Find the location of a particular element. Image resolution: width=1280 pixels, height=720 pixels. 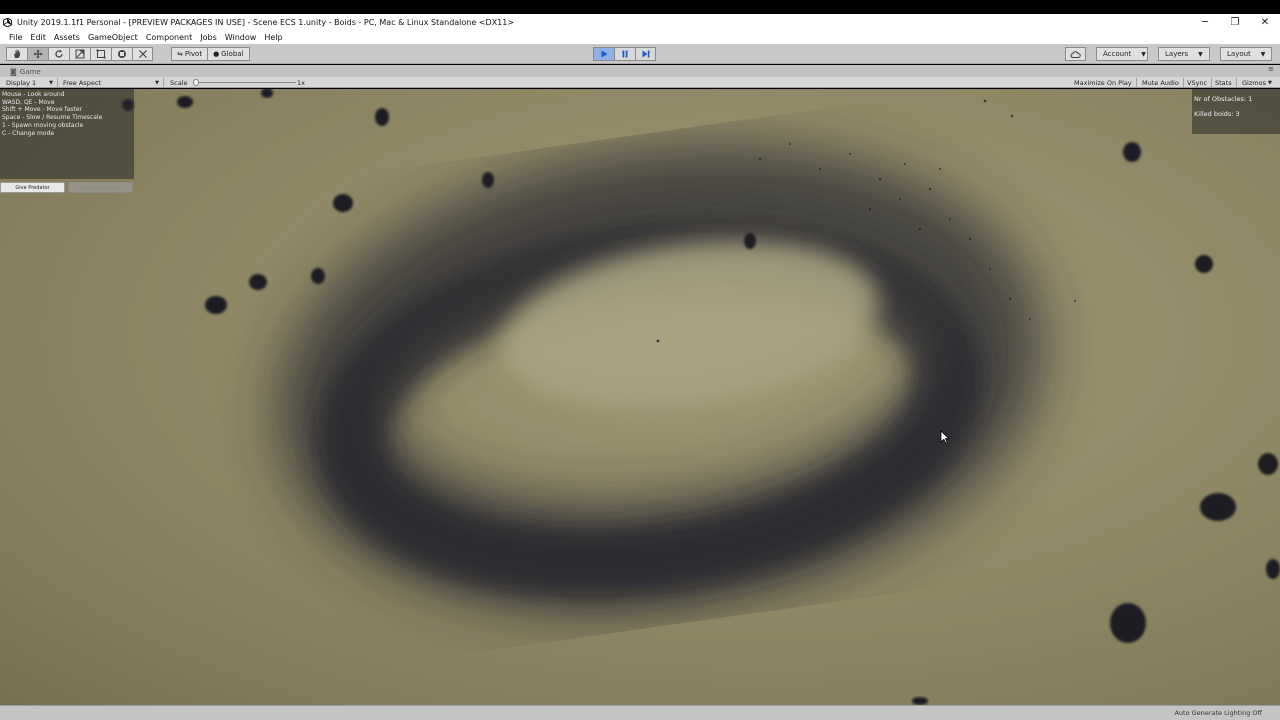

pause-button is located at coordinates (624, 54).